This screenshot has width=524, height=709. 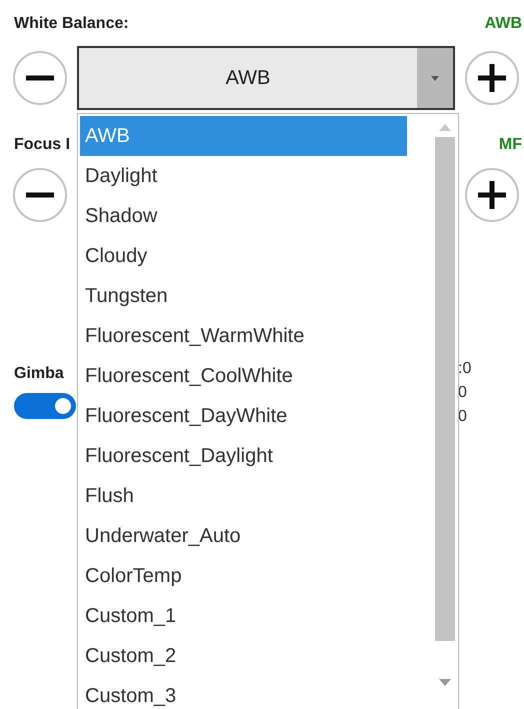 I want to click on dropdown-option: Custom_2, so click(x=257, y=656).